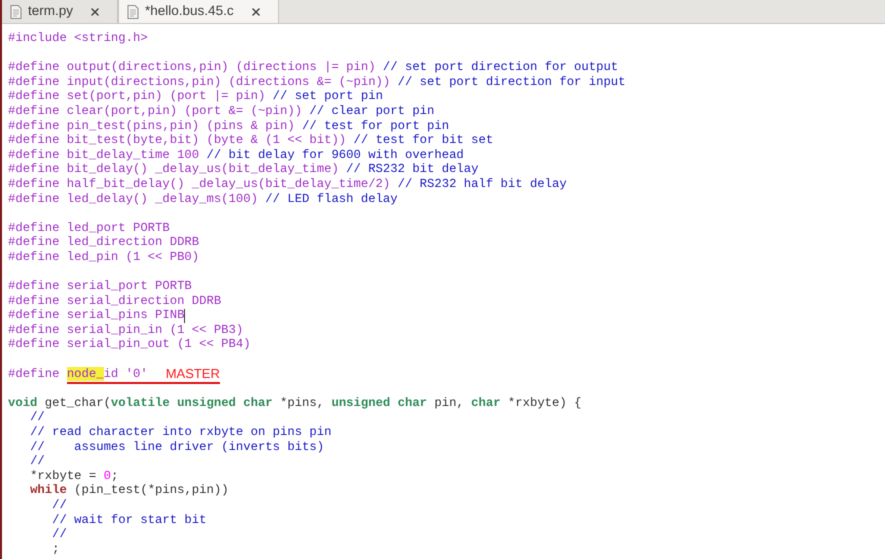 The width and height of the screenshot is (885, 559). What do you see at coordinates (243, 169) in the screenshot?
I see `code-line: #define bit_delay() _delay_us(bit_delay_time) // RS232 bit delay` at bounding box center [243, 169].